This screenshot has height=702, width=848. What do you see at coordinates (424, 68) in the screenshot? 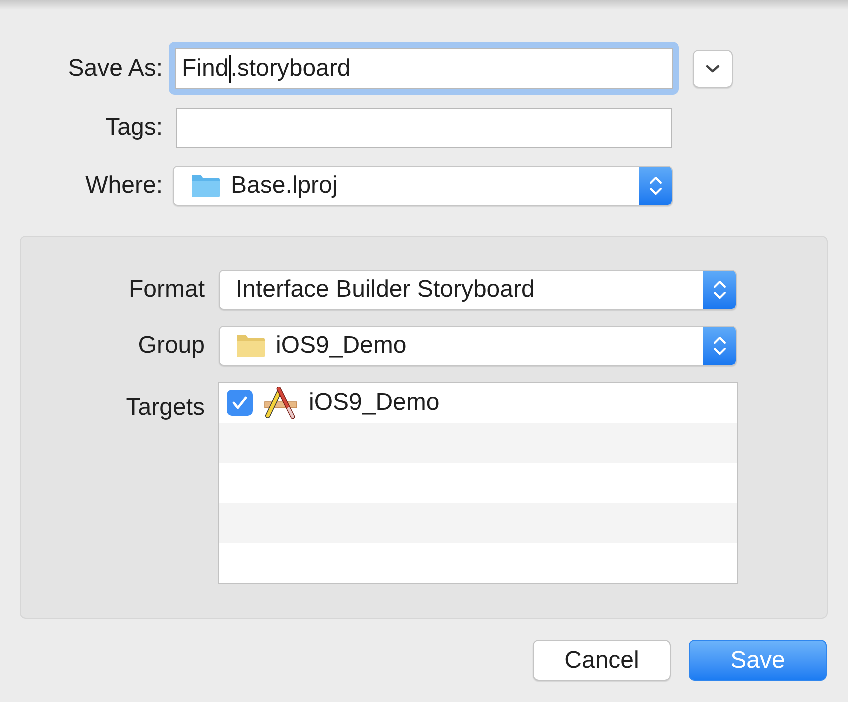
I see `filename-field: Find.storyboard` at bounding box center [424, 68].